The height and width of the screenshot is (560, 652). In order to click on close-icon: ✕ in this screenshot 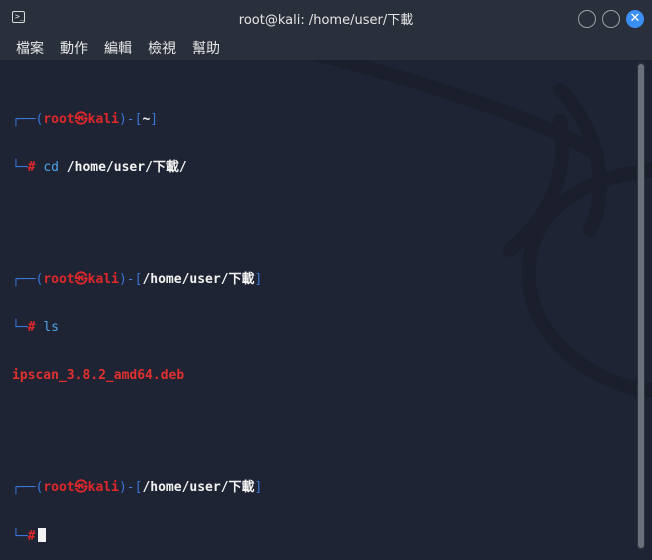, I will do `click(635, 18)`.